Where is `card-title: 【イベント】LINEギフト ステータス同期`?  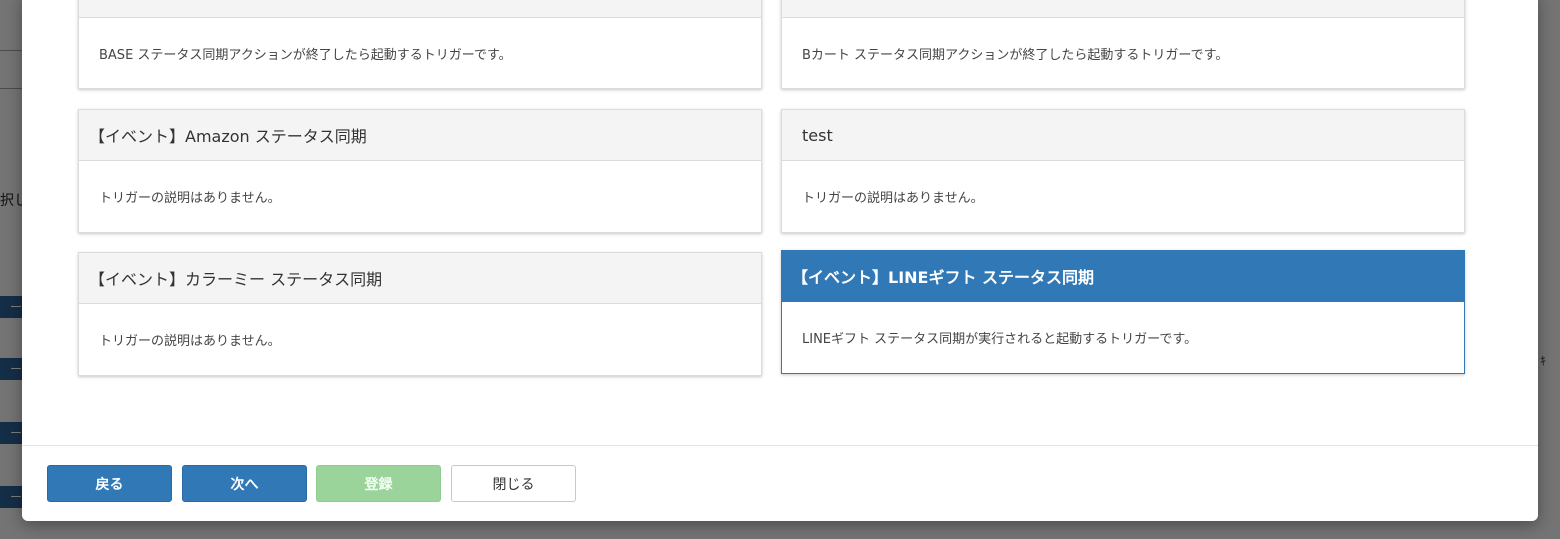 card-title: 【イベント】LINEギフト ステータス同期 is located at coordinates (1123, 276).